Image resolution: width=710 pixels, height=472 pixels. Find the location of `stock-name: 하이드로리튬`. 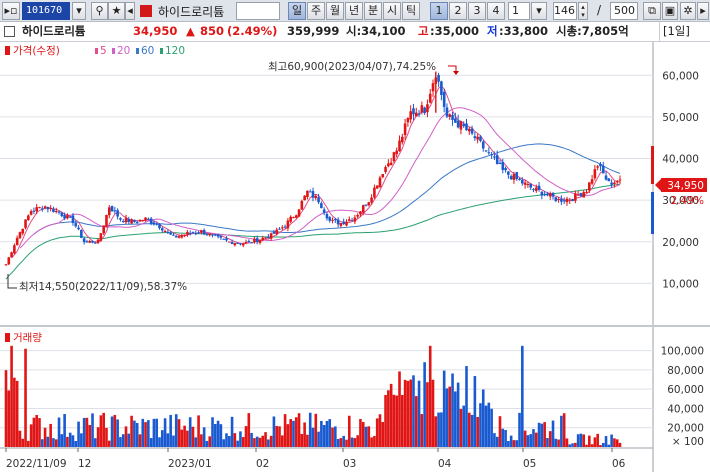

stock-name: 하이드로리튬 is located at coordinates (191, 12).